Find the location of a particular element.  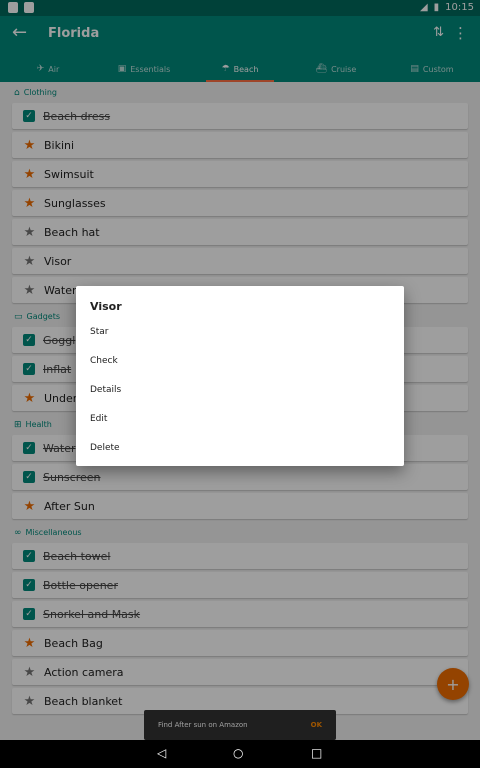

dialog-title: Visor is located at coordinates (106, 306).